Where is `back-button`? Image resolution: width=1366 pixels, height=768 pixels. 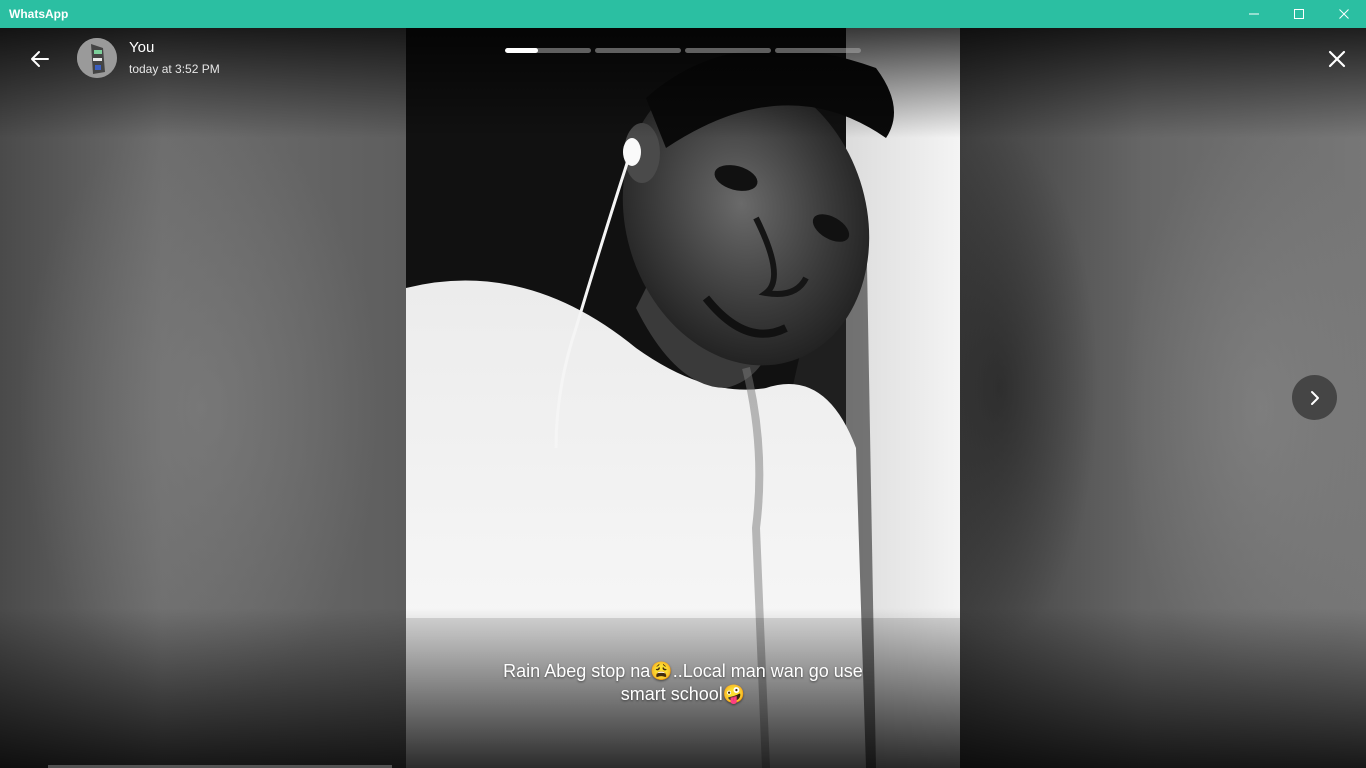
back-button is located at coordinates (41, 59).